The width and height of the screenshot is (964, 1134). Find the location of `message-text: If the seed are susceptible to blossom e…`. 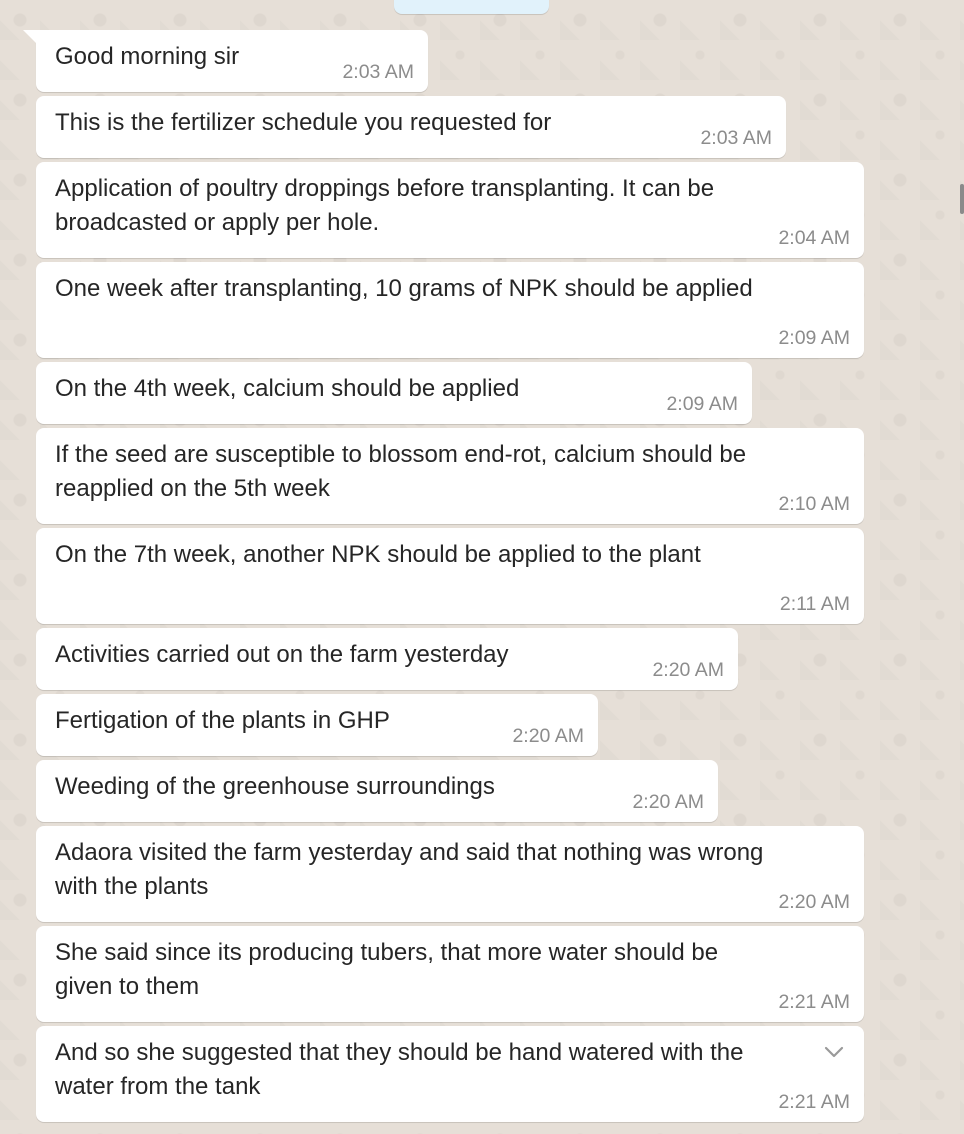

message-text: If the seed are susceptible to blossom e… is located at coordinates (401, 454).